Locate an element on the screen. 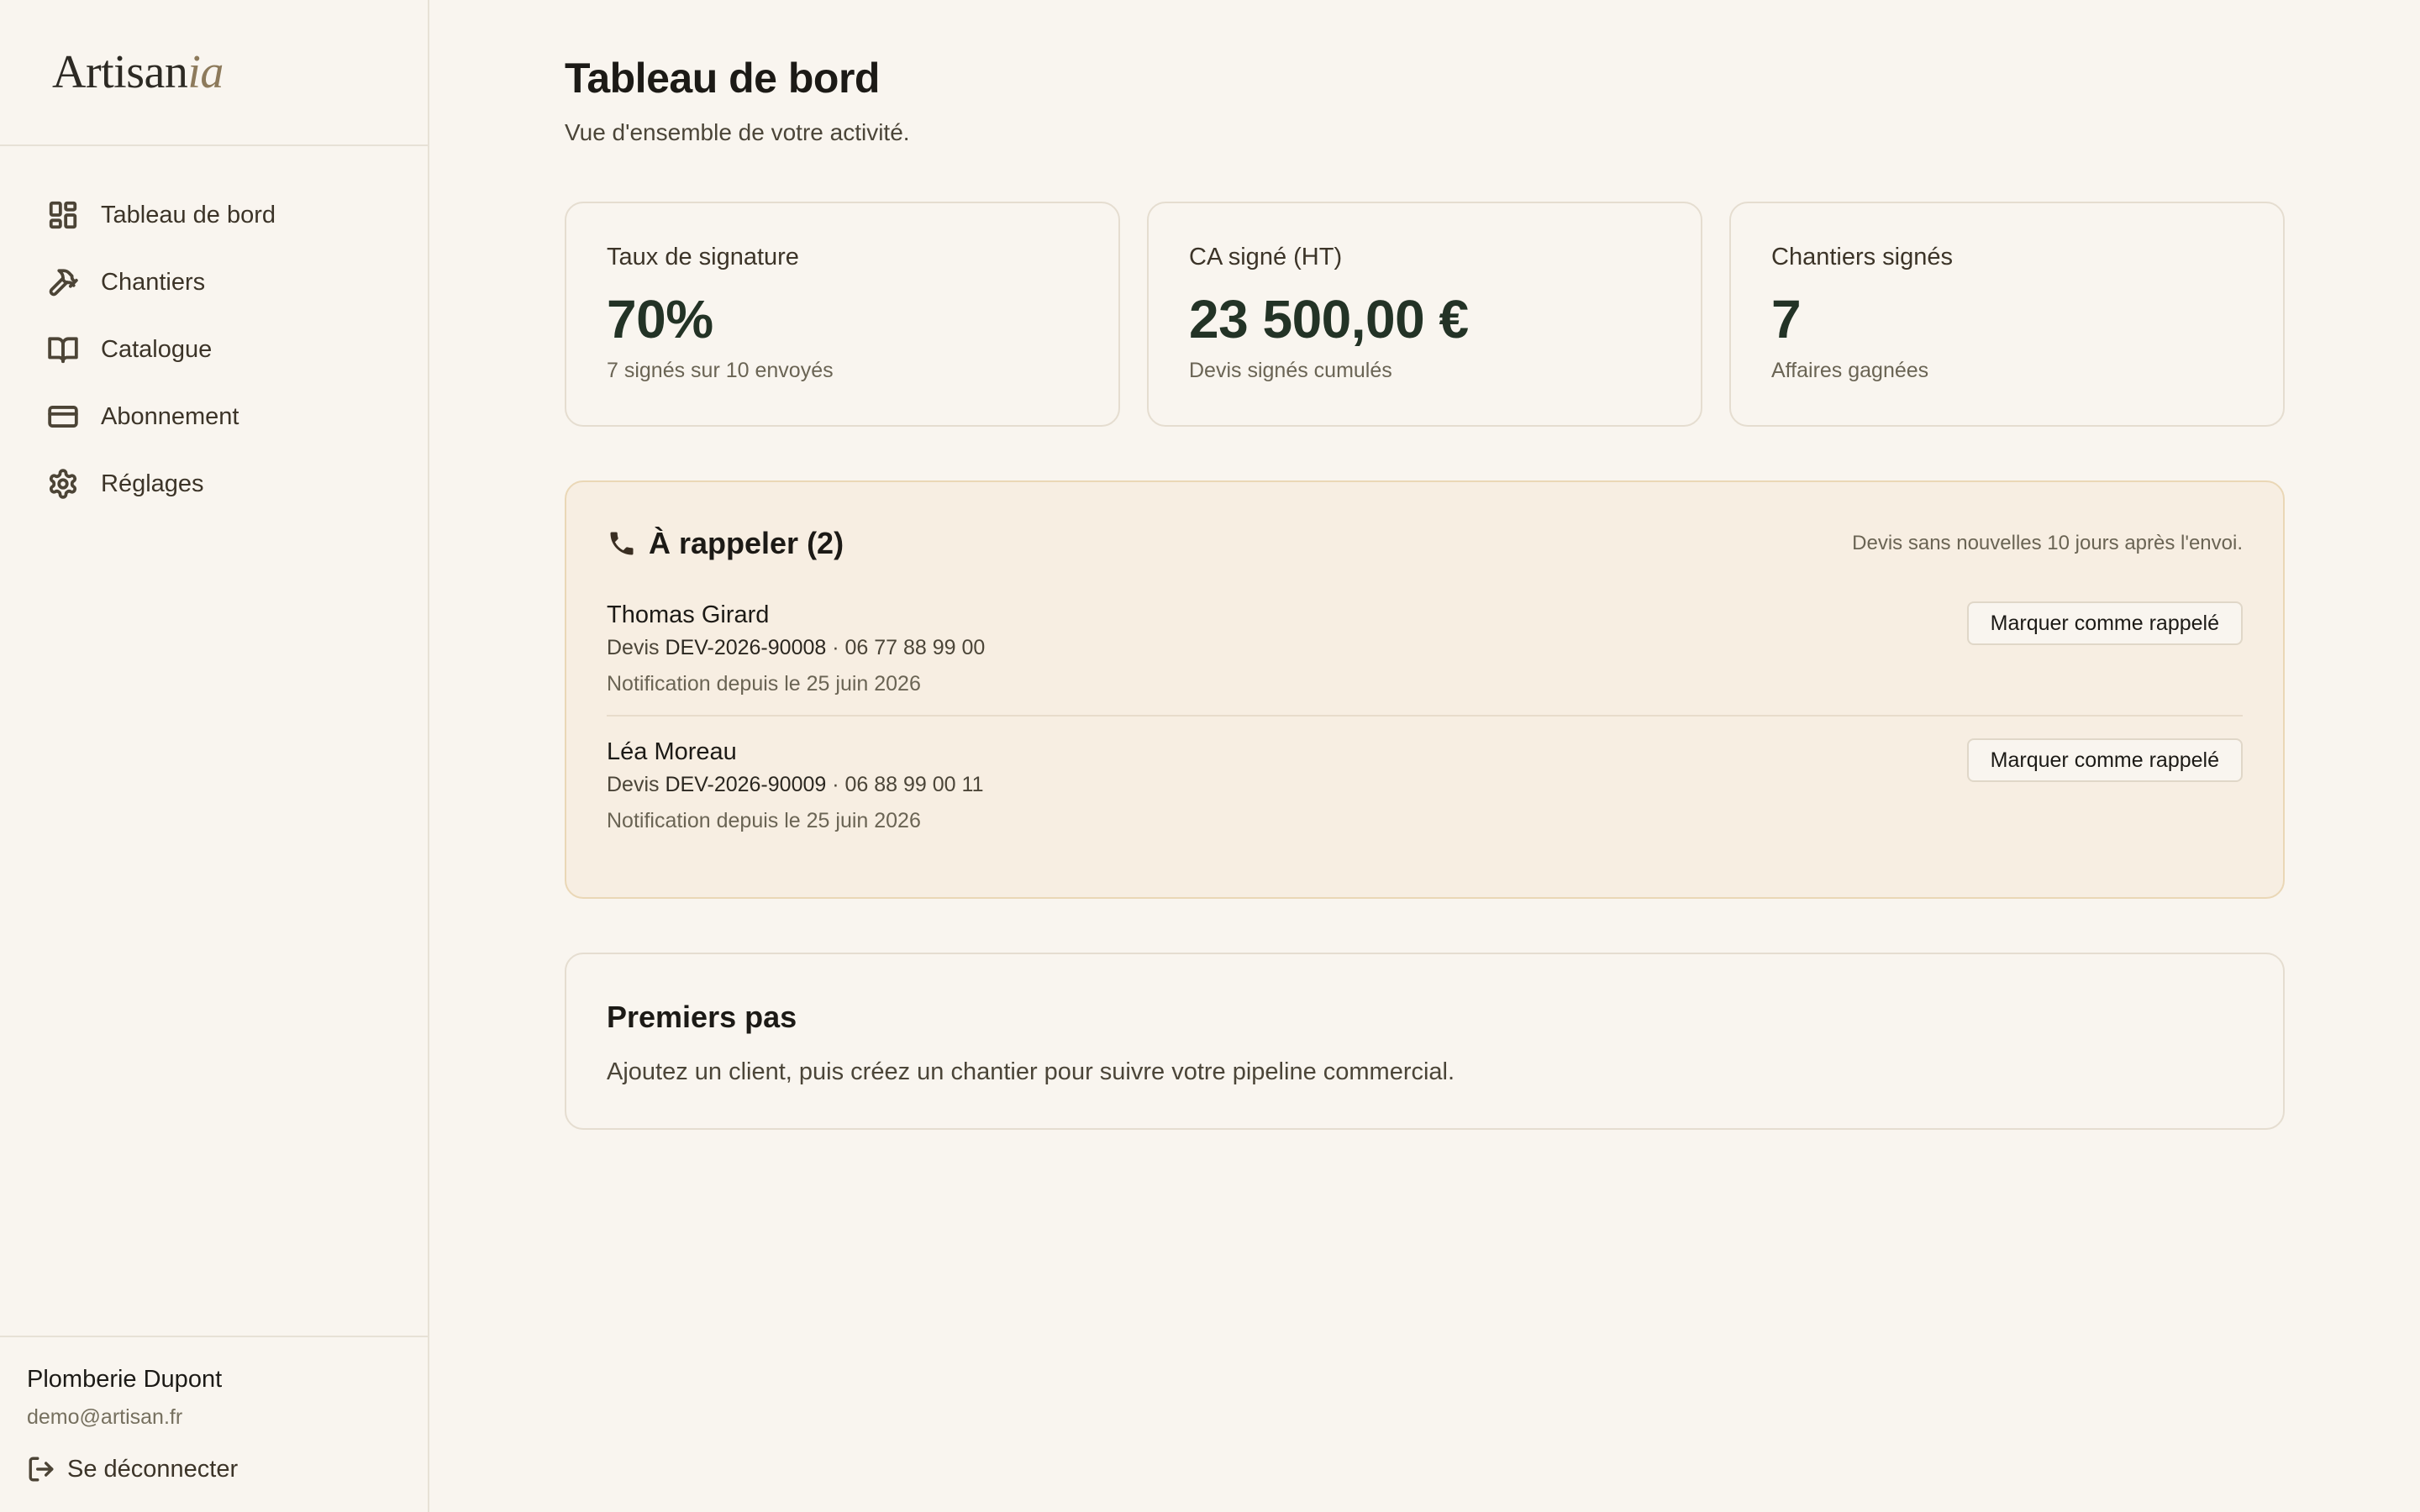 Image resolution: width=2420 pixels, height=1512 pixels. sidebar-item-catalogue: Catalogue is located at coordinates (214, 349).